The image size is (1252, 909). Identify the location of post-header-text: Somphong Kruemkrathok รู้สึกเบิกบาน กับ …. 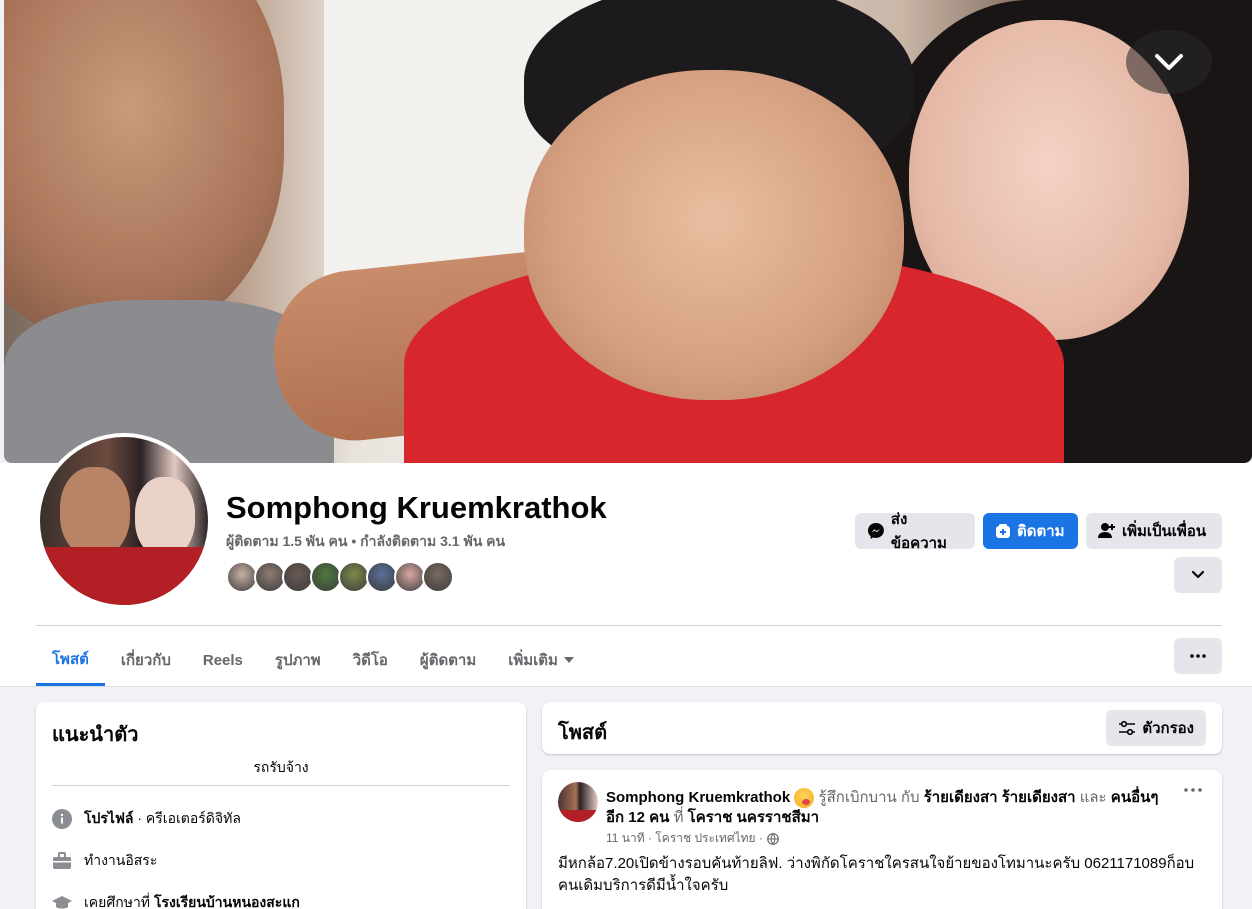
(886, 808).